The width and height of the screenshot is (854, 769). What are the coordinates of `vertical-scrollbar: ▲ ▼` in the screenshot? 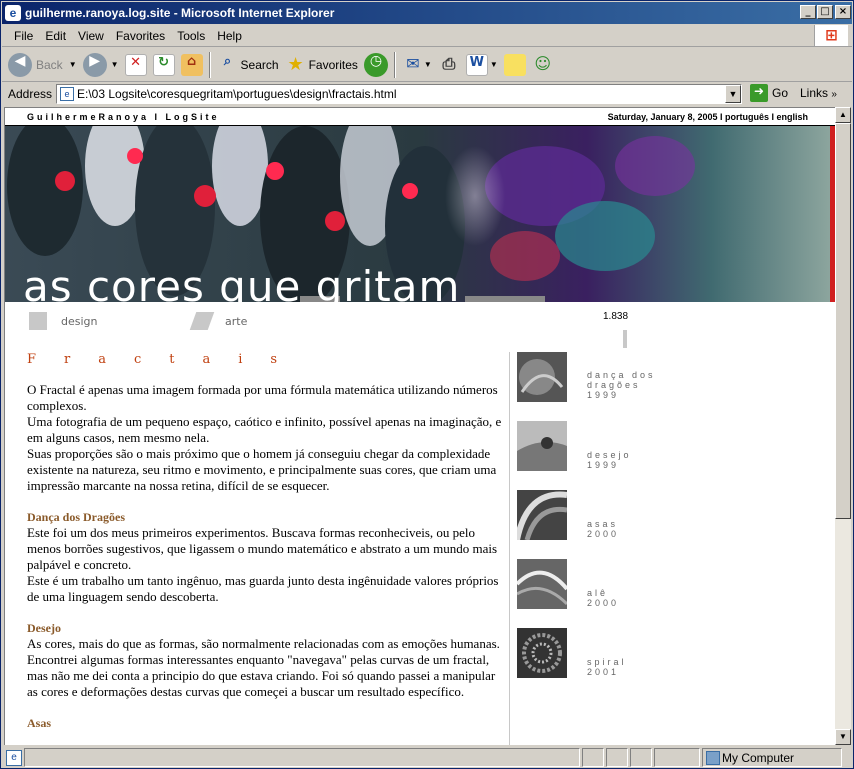 It's located at (843, 426).